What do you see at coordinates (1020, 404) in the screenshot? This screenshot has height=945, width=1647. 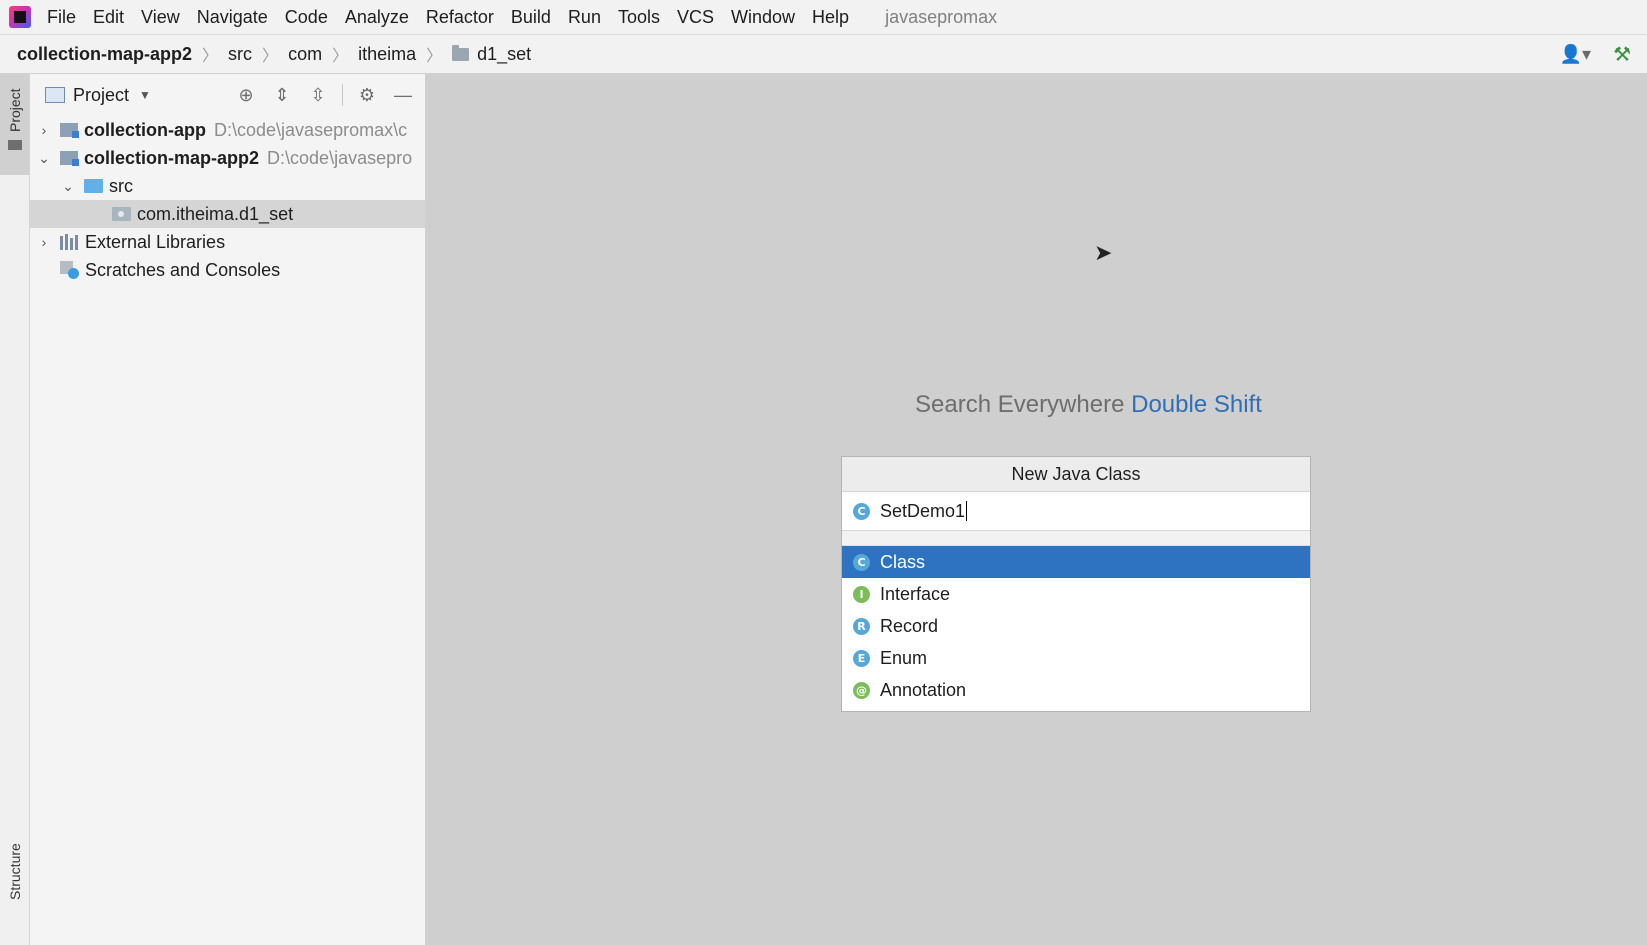 I see `hint-text: Search Everywhere` at bounding box center [1020, 404].